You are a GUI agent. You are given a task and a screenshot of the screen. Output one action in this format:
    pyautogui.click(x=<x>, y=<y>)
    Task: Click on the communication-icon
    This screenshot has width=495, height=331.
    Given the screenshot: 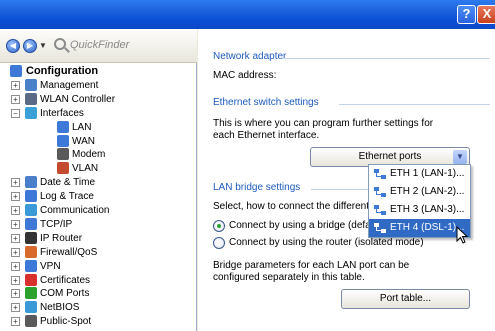 What is the action you would take?
    pyautogui.click(x=31, y=210)
    